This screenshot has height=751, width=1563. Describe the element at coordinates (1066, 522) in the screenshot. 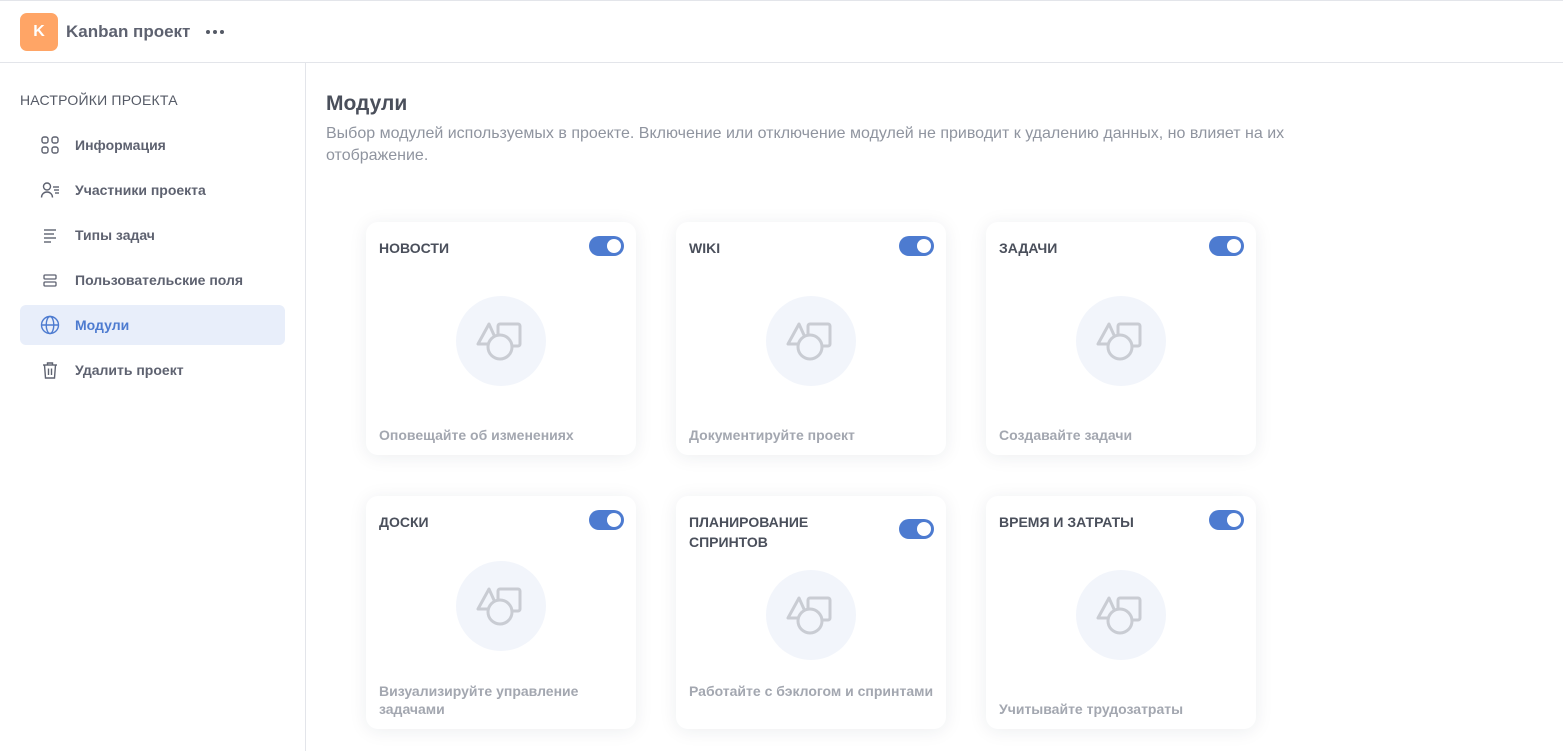

I see `module-title: ВРЕМЯ И ЗАТРАТЫ` at that location.